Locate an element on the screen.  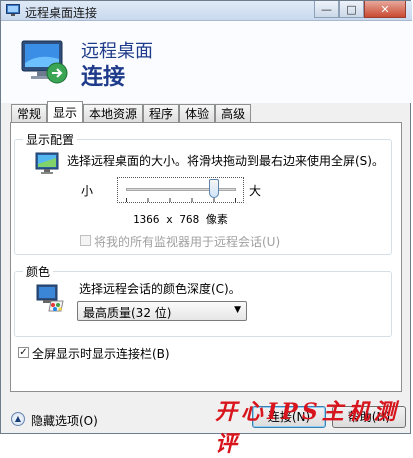
close-button: ✕ is located at coordinates (385, 9).